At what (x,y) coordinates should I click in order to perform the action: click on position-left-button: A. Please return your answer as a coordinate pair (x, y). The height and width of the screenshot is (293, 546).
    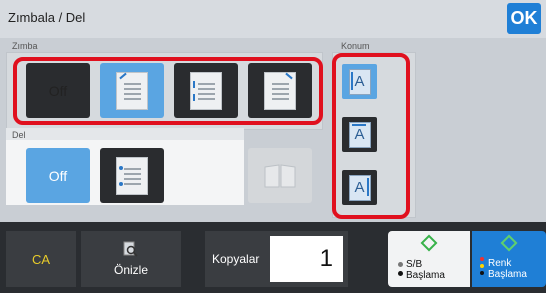
    Looking at the image, I should click on (359, 81).